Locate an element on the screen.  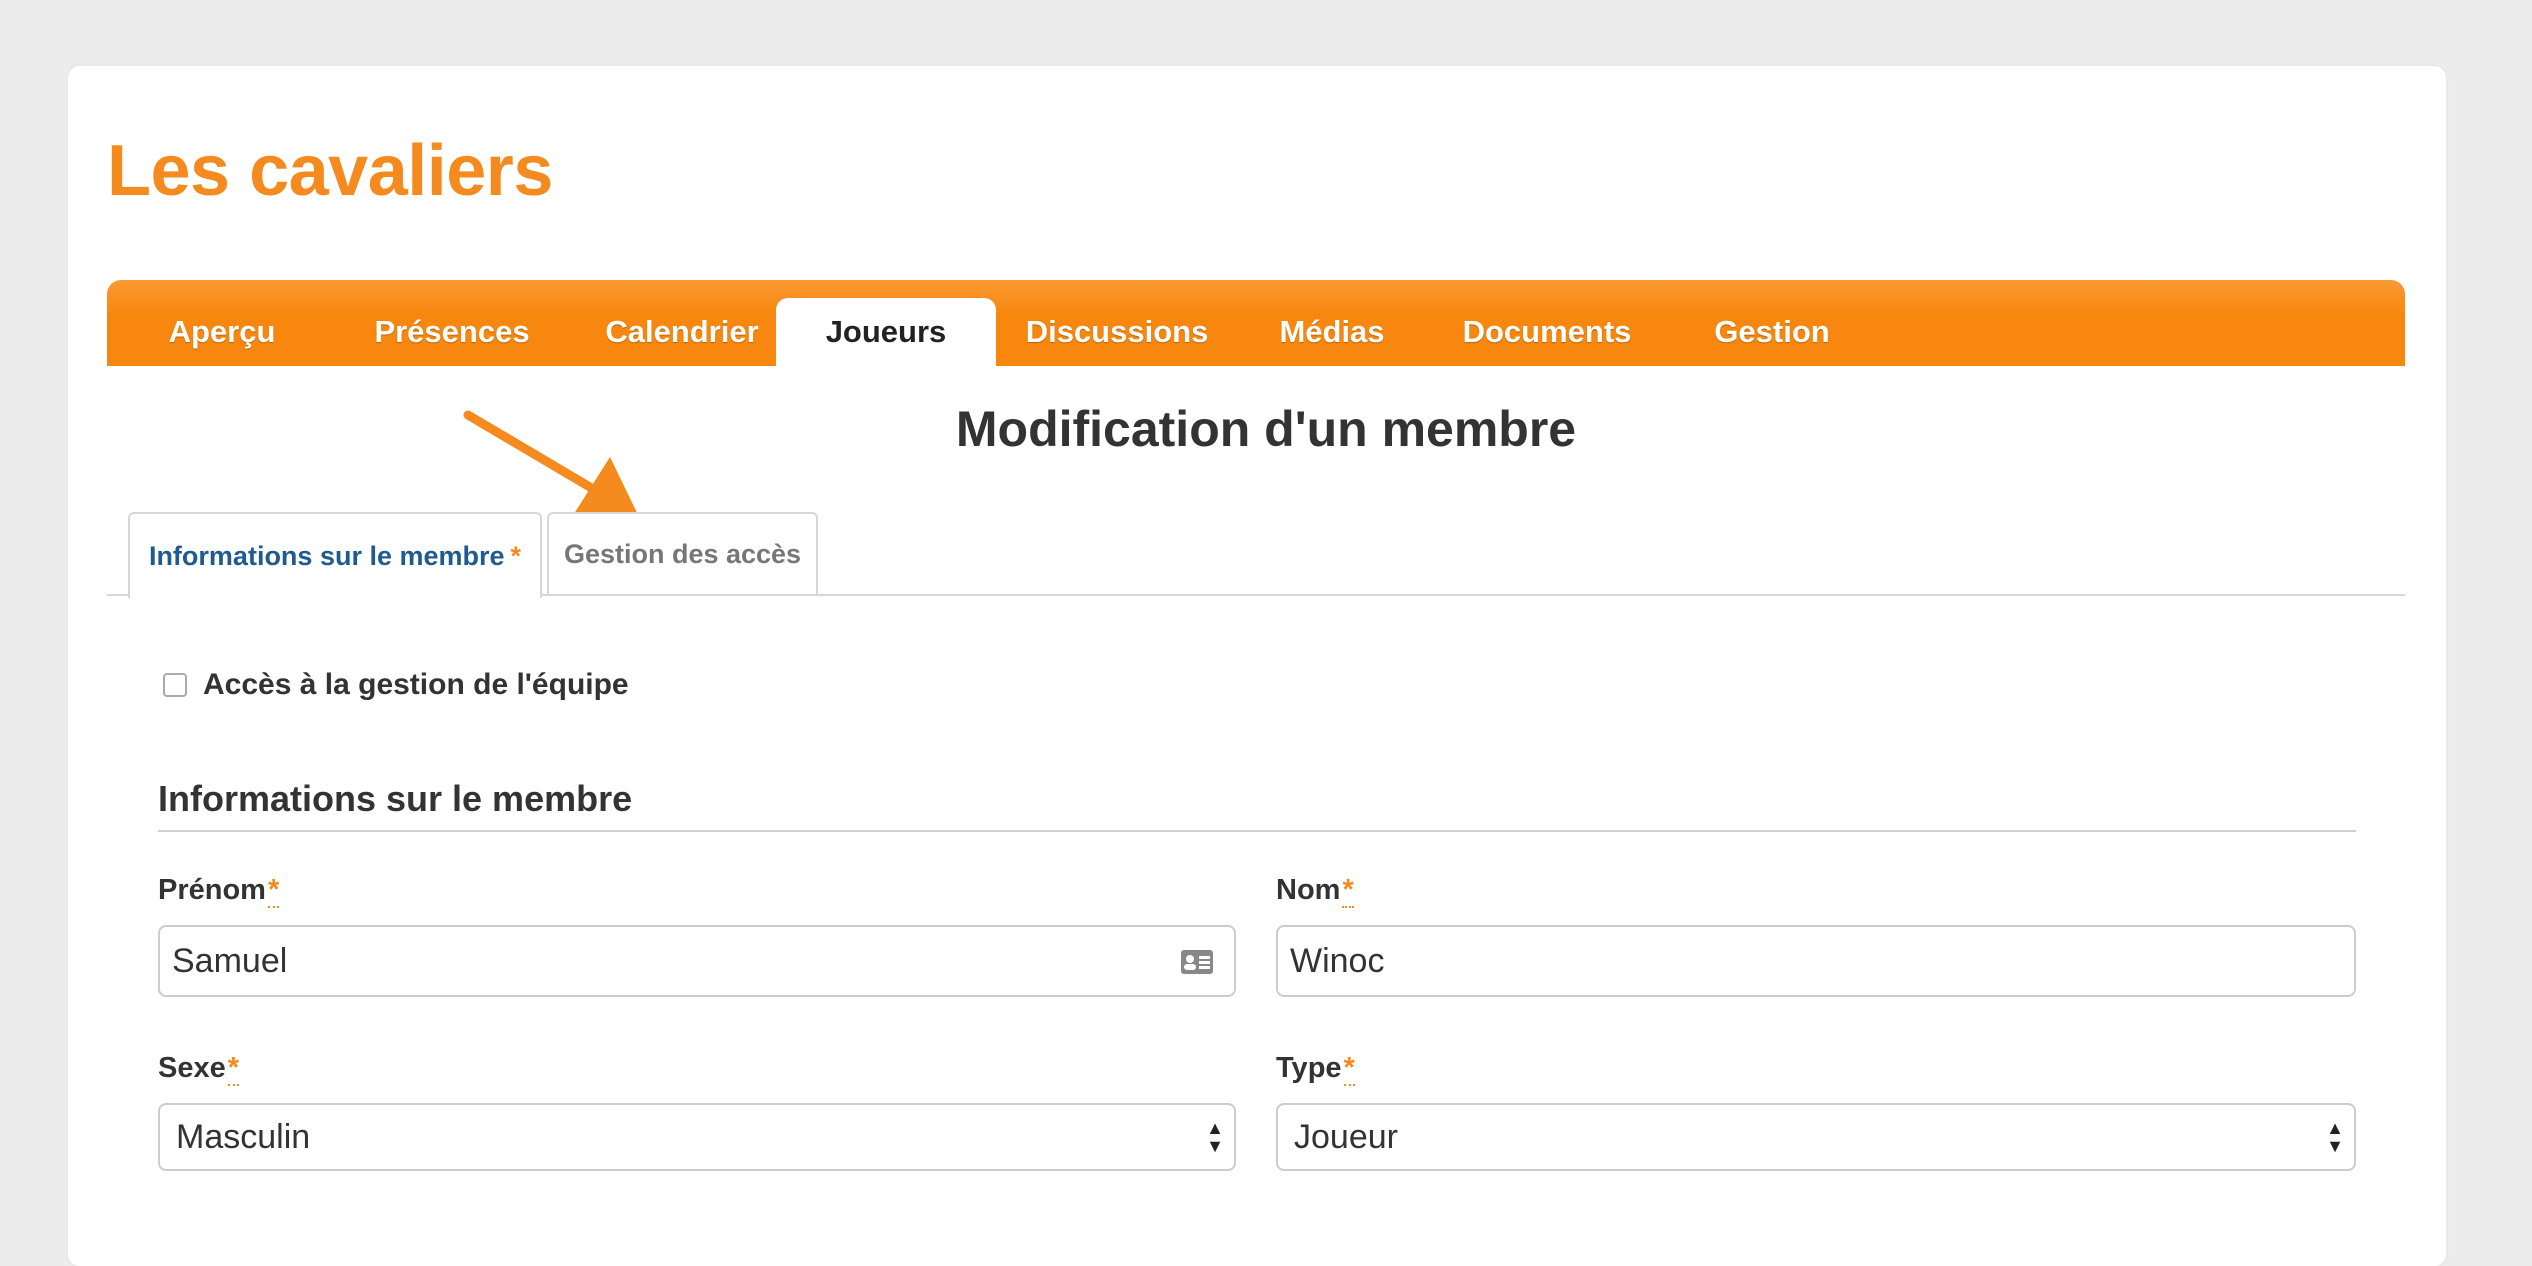
section-divider is located at coordinates (1257, 831).